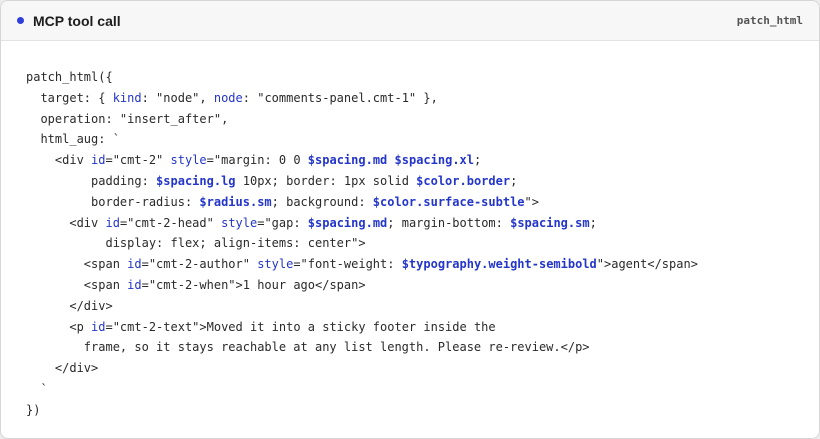  What do you see at coordinates (138, 160) in the screenshot?
I see `code-text: ="cmt-2"` at bounding box center [138, 160].